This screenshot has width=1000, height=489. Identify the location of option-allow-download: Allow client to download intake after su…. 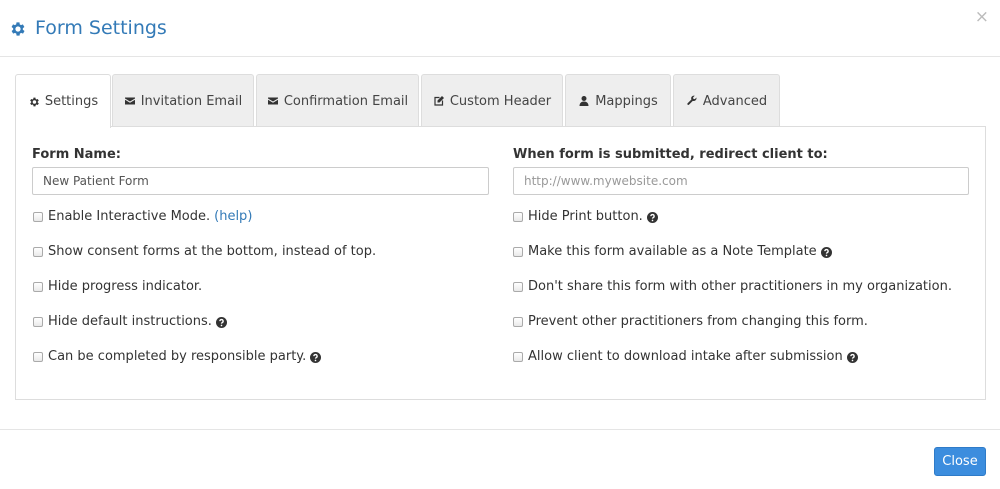
(685, 357).